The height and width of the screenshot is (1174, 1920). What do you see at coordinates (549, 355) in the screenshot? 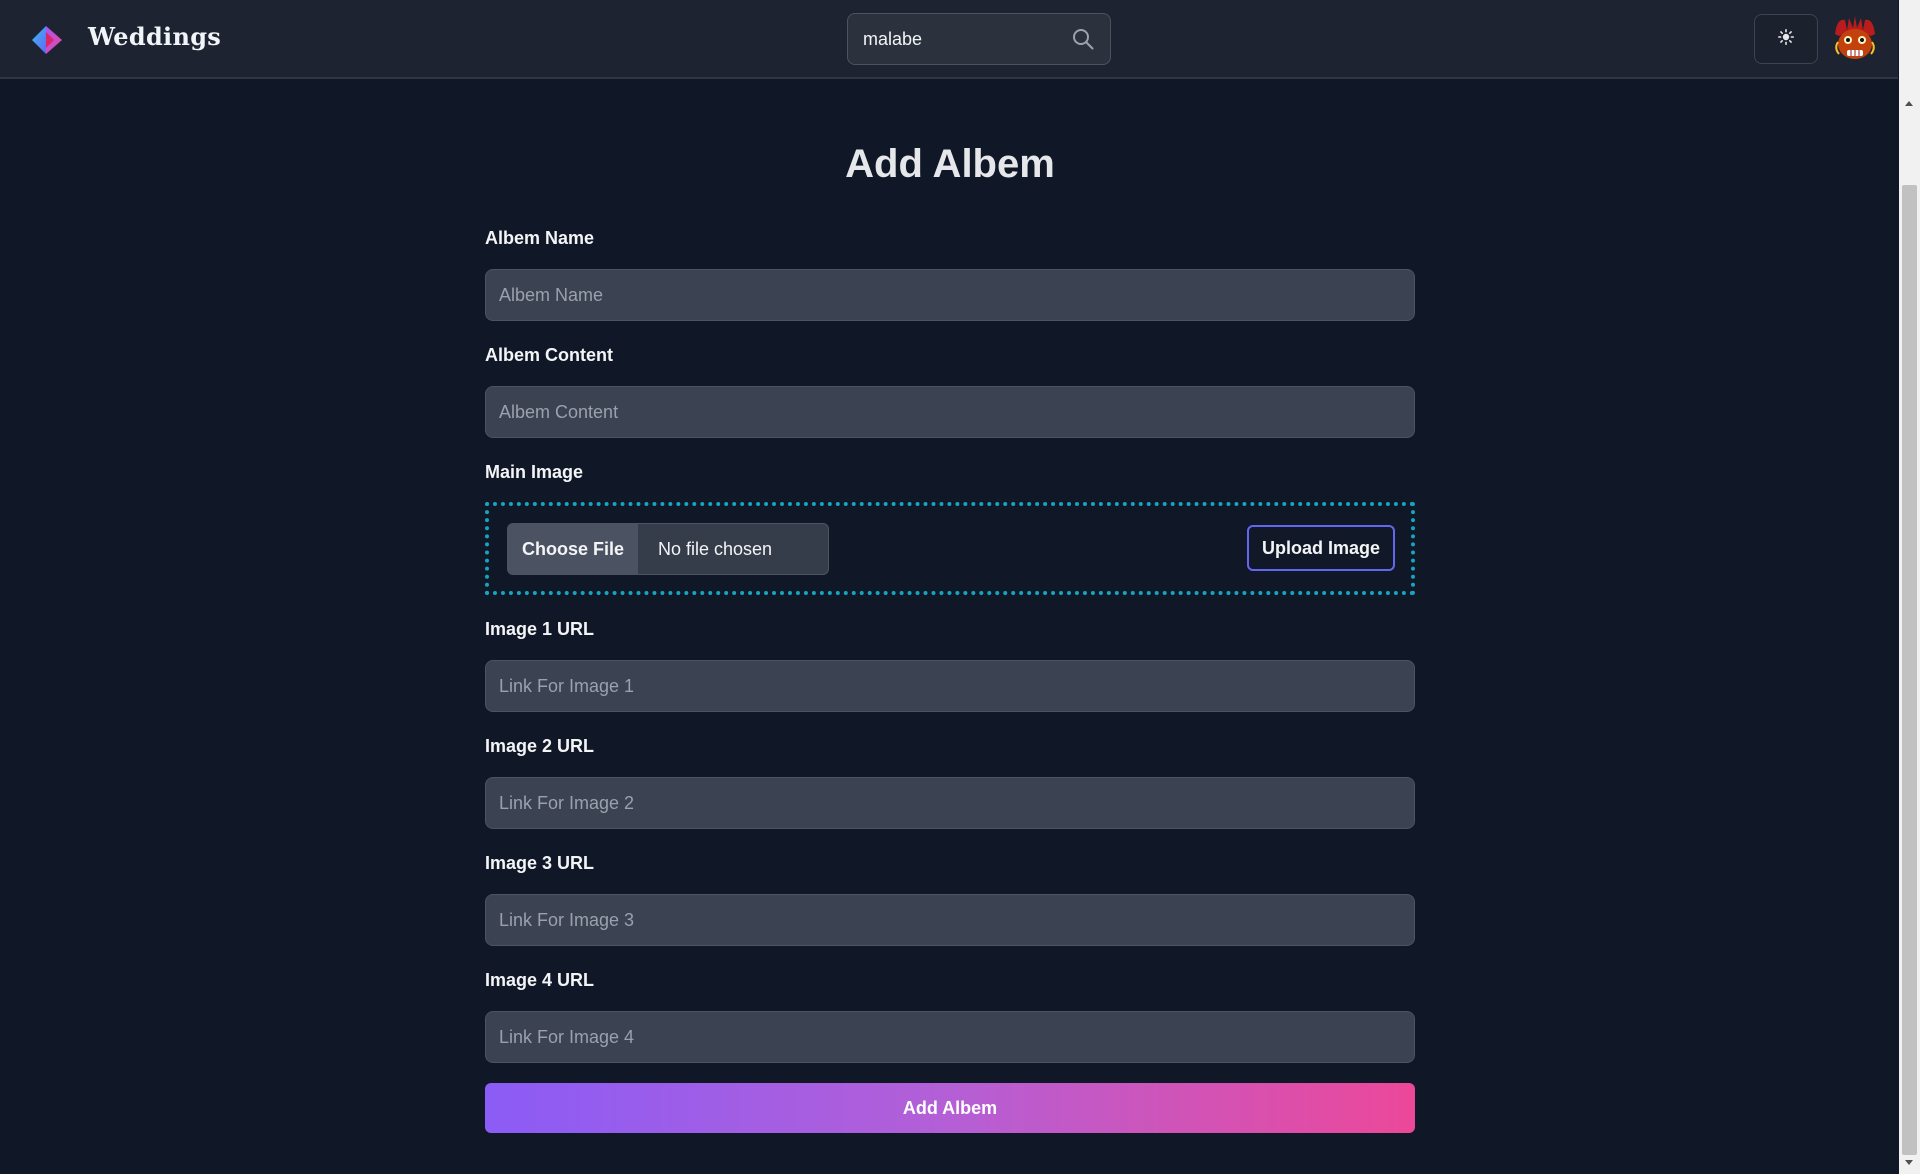
I see `albem-content-label: Albem Content` at bounding box center [549, 355].